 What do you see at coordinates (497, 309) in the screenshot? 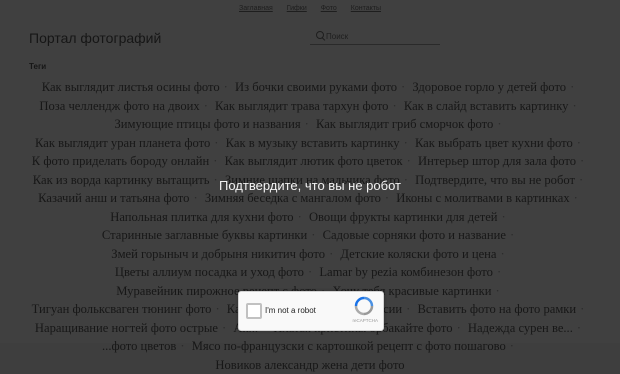
I see `tag-link: Вставить фото на фото рамки` at bounding box center [497, 309].